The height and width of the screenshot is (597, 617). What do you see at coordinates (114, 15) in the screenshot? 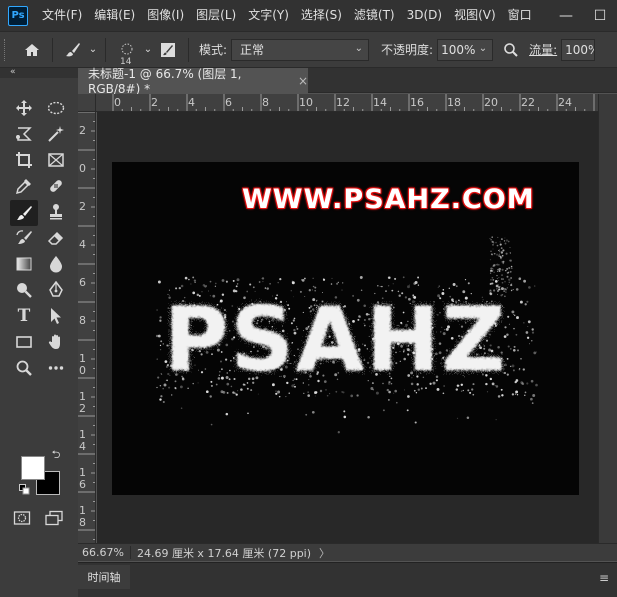
I see `menu-edit: 编辑(E)` at bounding box center [114, 15].